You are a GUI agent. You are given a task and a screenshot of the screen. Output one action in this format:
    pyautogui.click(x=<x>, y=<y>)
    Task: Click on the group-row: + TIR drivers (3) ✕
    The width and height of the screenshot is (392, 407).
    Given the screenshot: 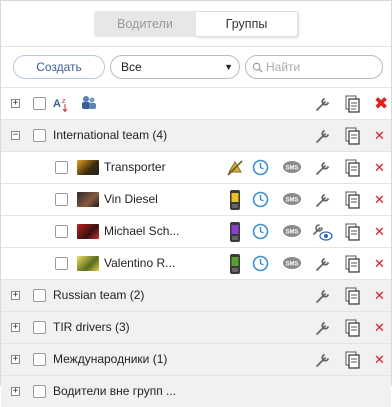 What is the action you would take?
    pyautogui.click(x=196, y=327)
    